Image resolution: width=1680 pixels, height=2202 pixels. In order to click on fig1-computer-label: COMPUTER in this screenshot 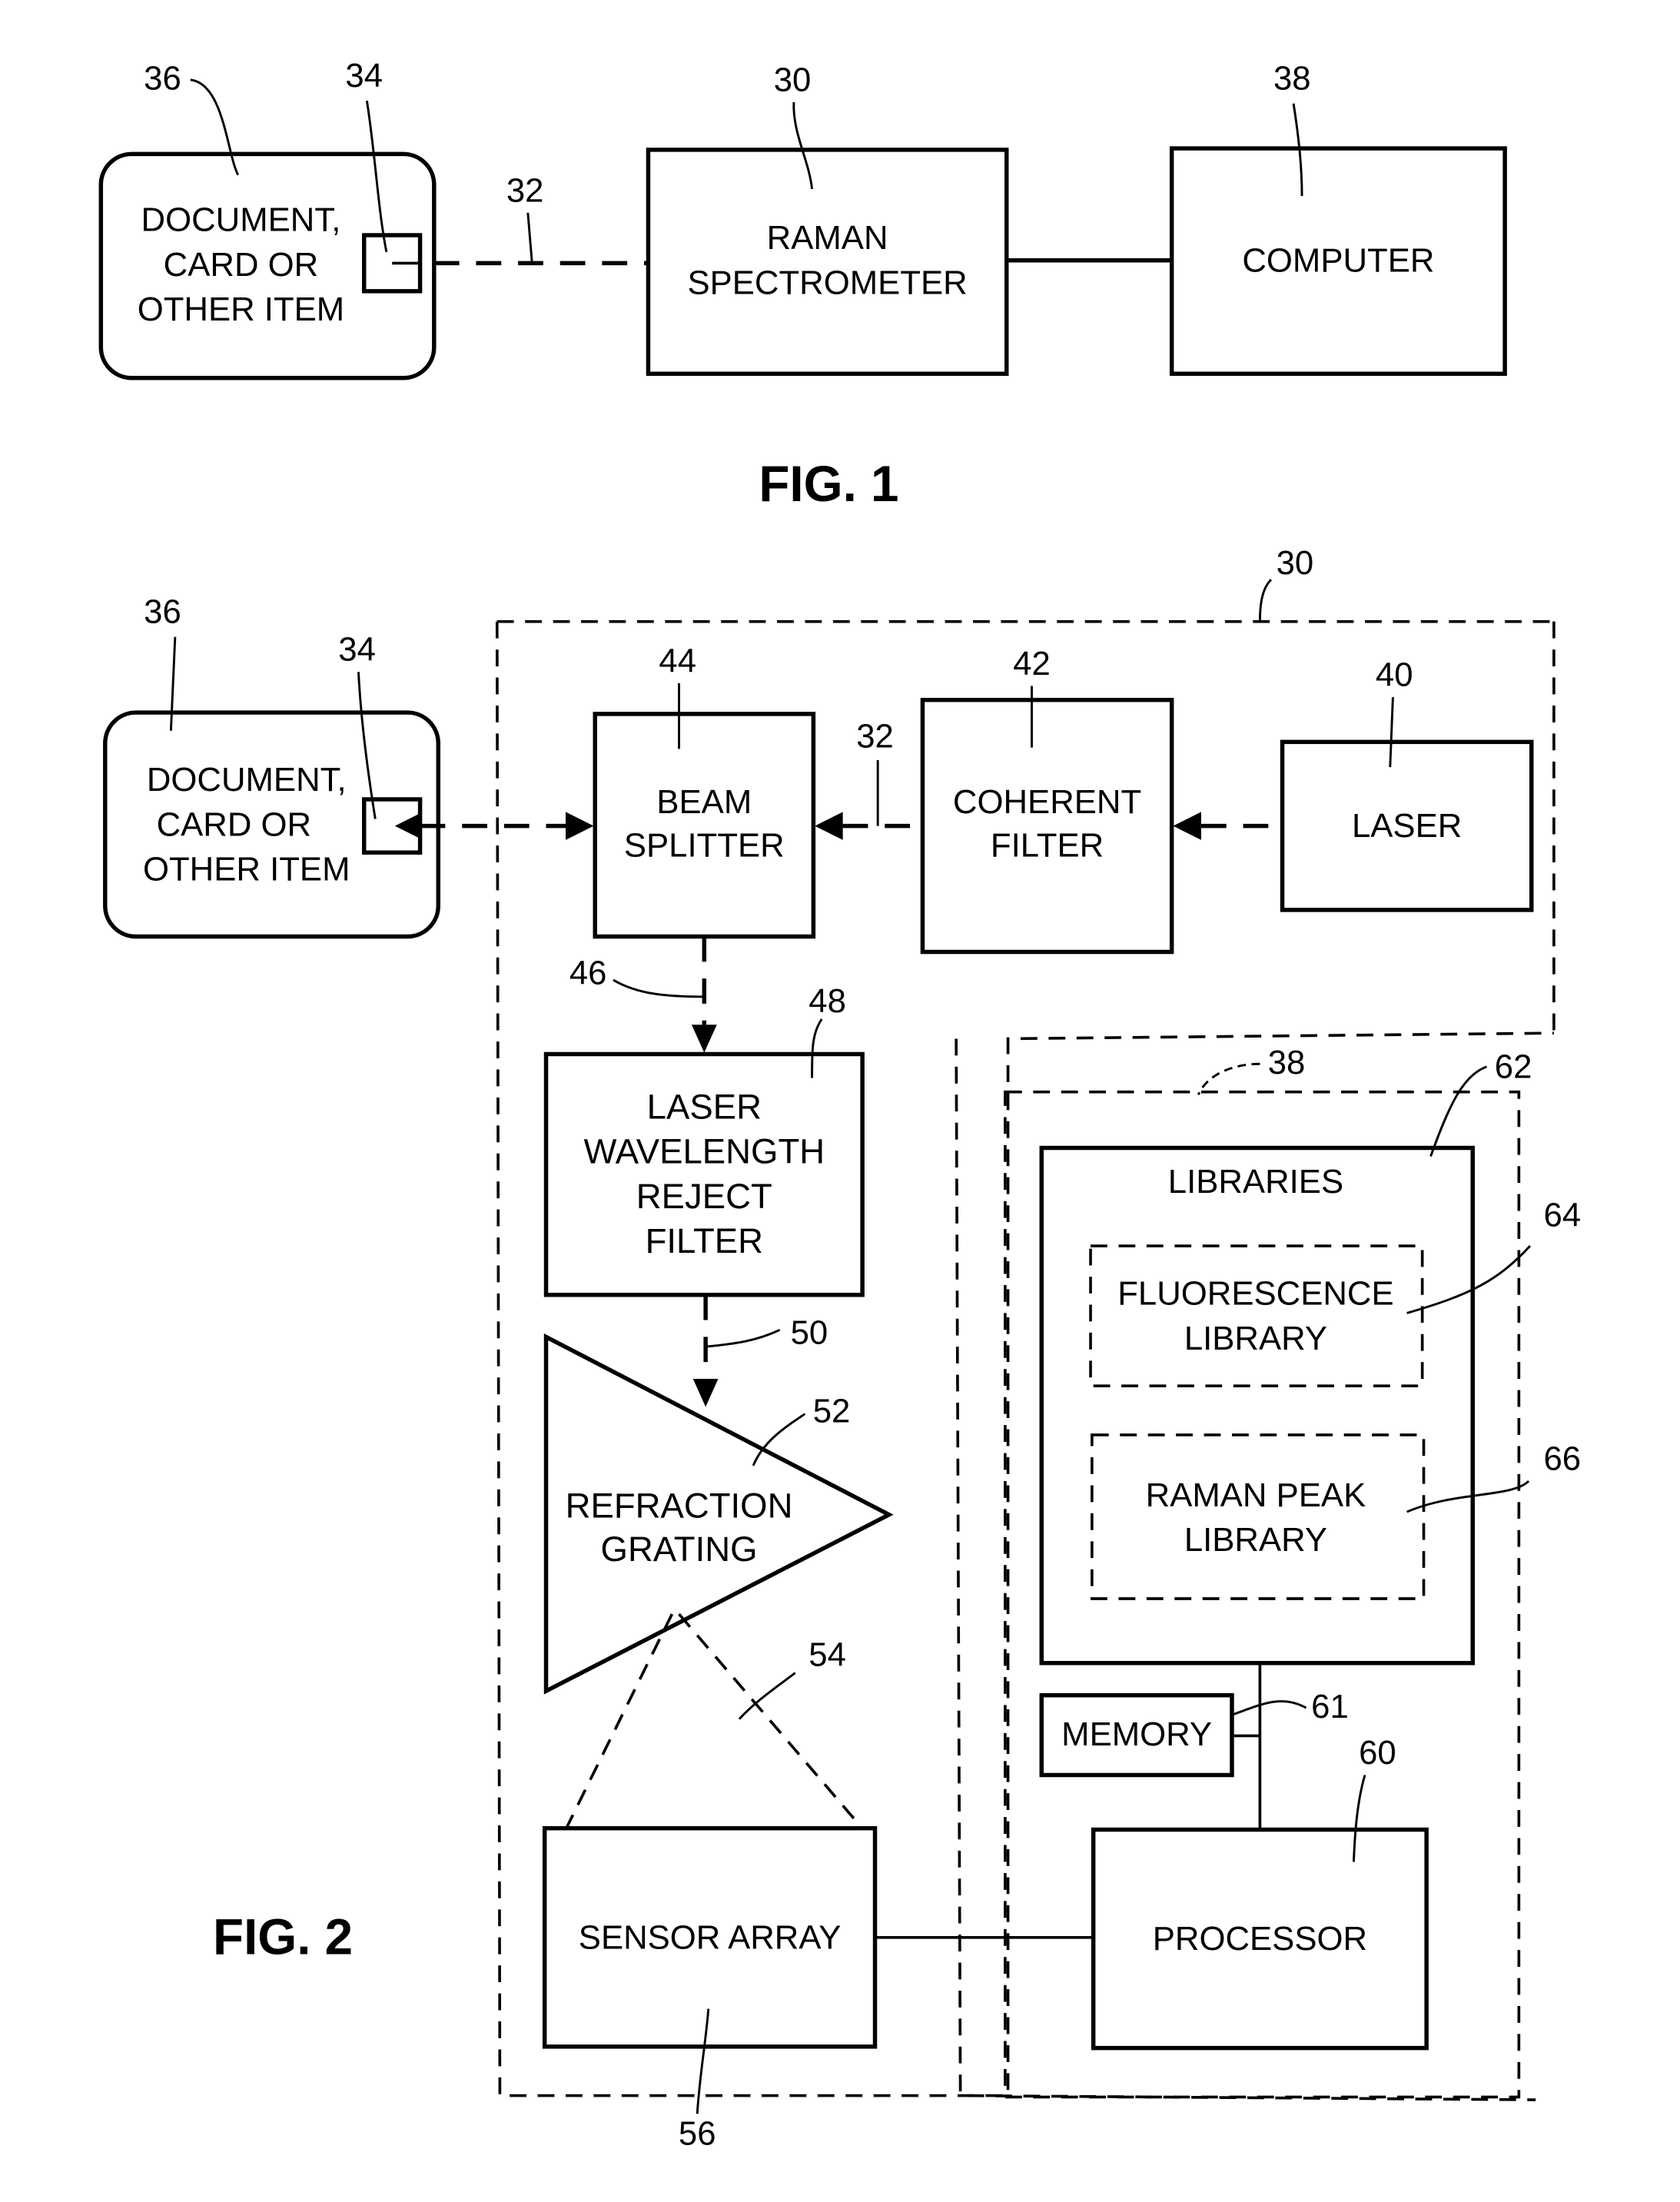, I will do `click(1338, 260)`.